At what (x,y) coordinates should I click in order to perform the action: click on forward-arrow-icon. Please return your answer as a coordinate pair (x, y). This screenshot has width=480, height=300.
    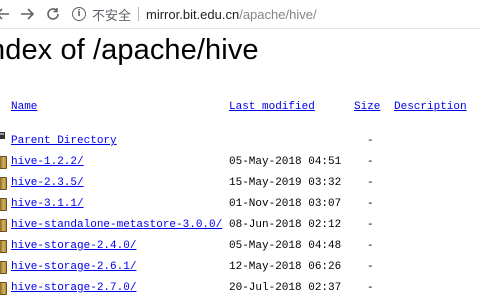
    Looking at the image, I should click on (27, 14).